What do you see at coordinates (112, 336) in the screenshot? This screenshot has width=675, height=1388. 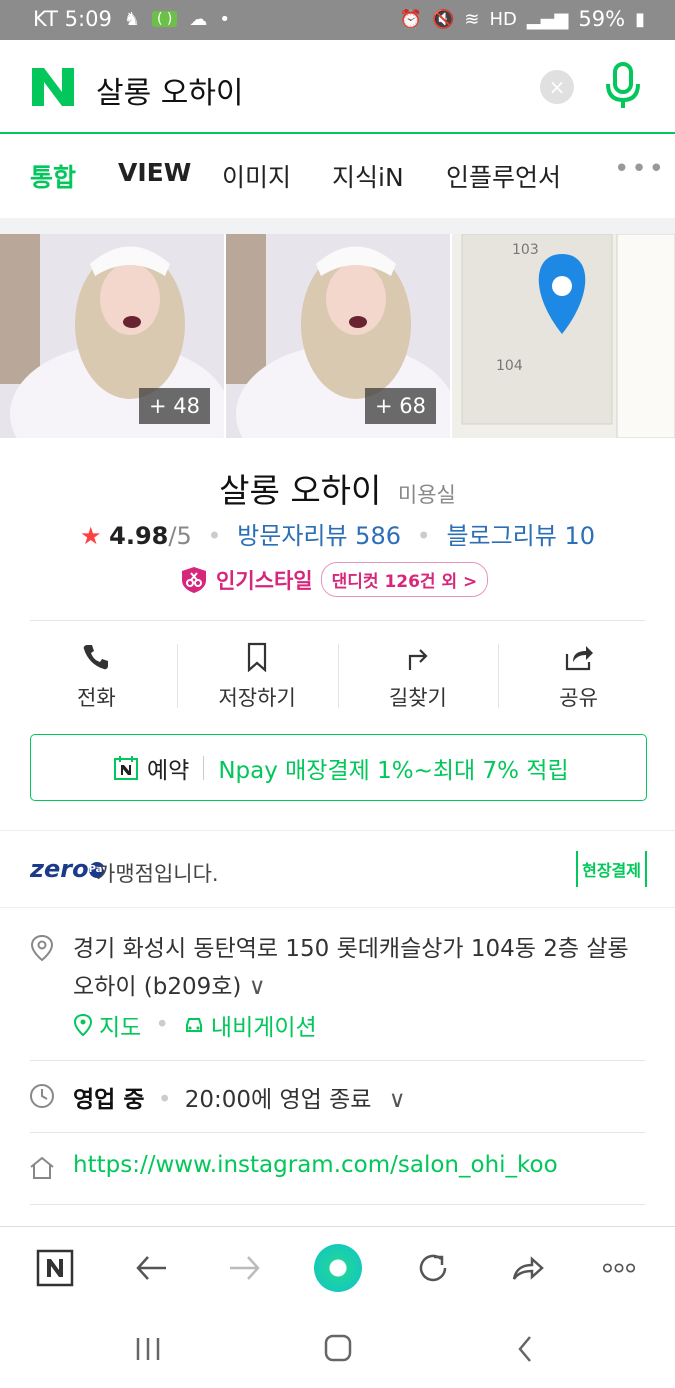 I see `photo-thumbnail: + 48` at bounding box center [112, 336].